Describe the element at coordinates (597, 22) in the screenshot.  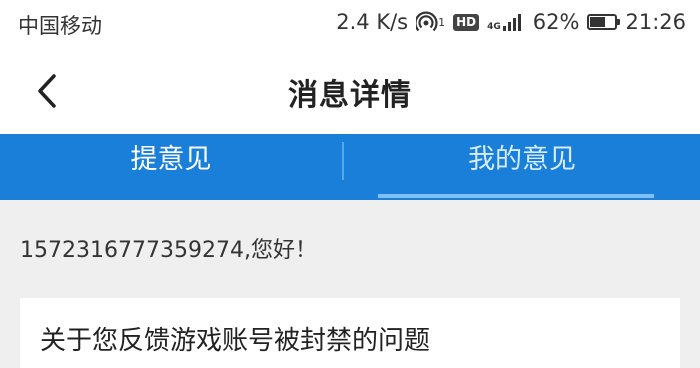
I see `battery-level` at that location.